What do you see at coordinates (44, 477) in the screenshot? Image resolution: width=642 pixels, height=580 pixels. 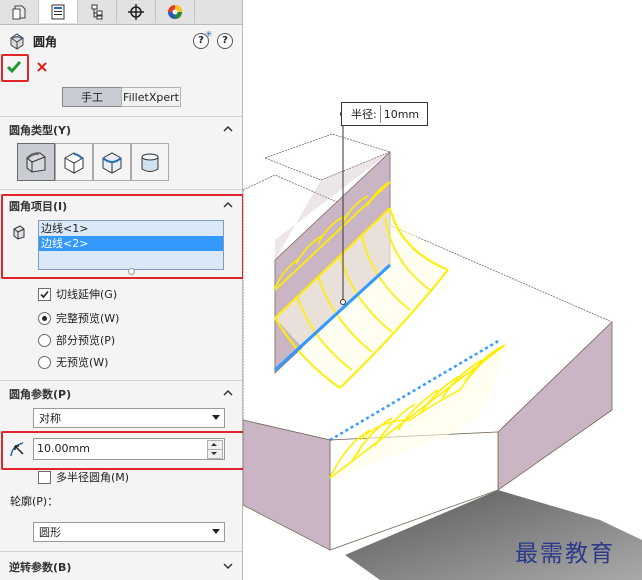 I see `multi-radius-checkbox` at bounding box center [44, 477].